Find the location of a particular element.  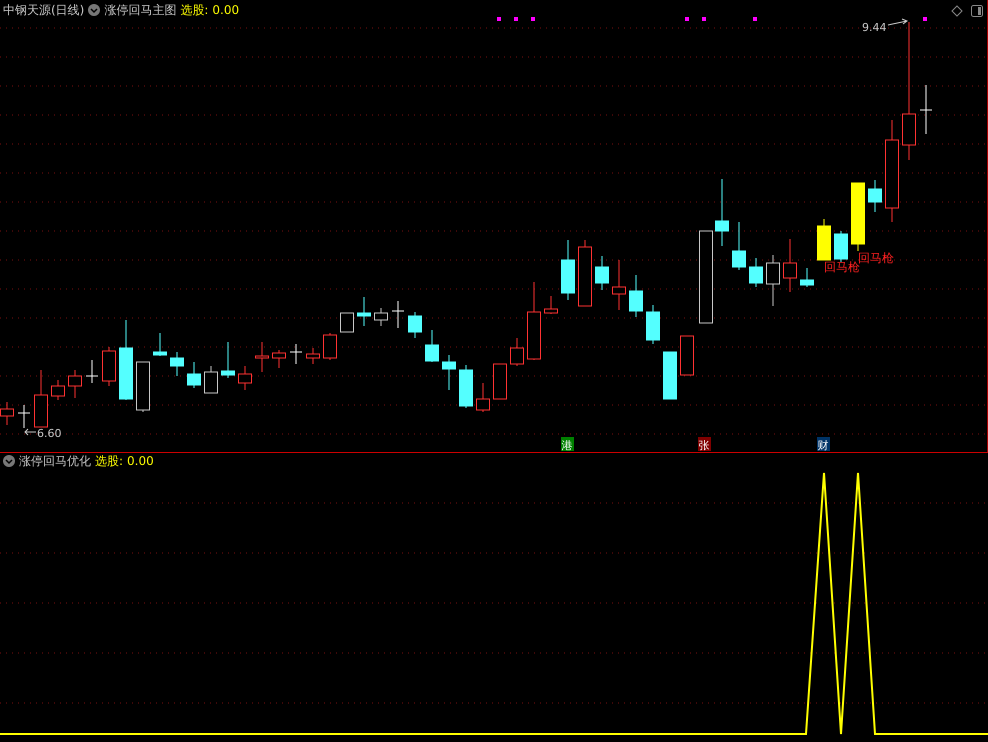

tag-label: 港 is located at coordinates (567, 445).